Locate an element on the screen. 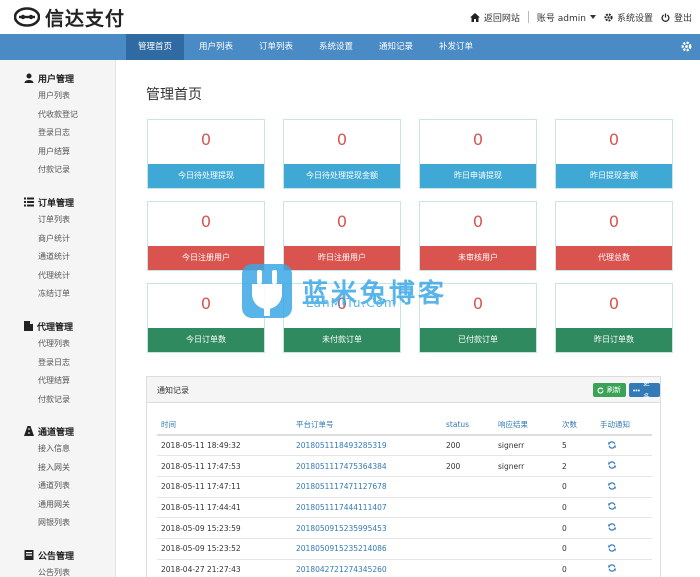 The width and height of the screenshot is (700, 577). sidebar-group-channels: 通道管理 接入信息 接入网关 通道列表 通用网关 网银列表 is located at coordinates (58, 477).